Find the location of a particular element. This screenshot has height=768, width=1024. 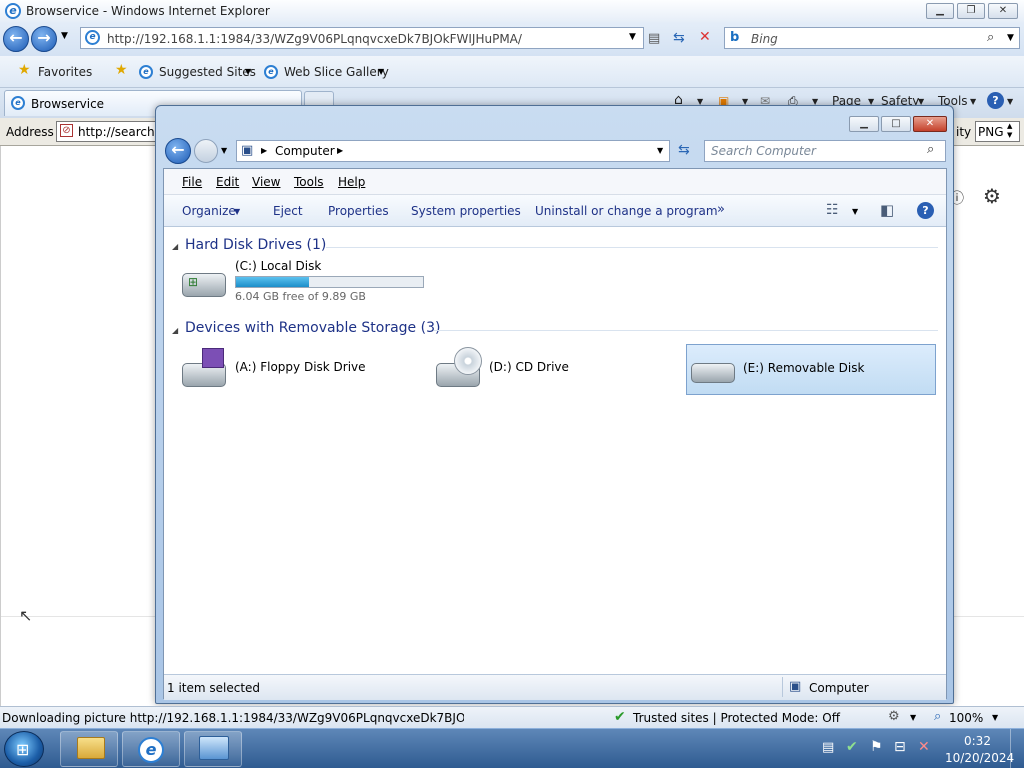

back-button: ← is located at coordinates (16, 39).